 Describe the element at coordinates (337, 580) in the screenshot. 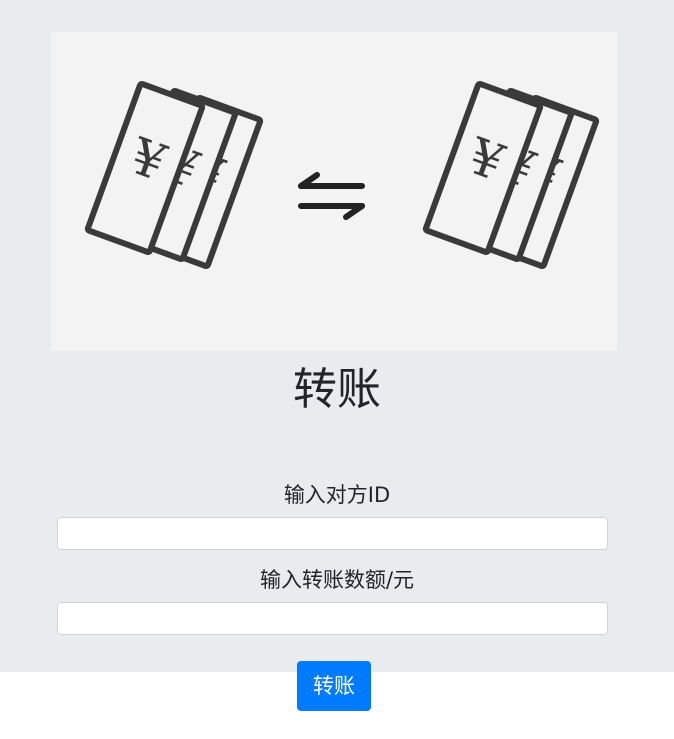

I see `transfer-amount-label: 输入转账数额/元` at that location.